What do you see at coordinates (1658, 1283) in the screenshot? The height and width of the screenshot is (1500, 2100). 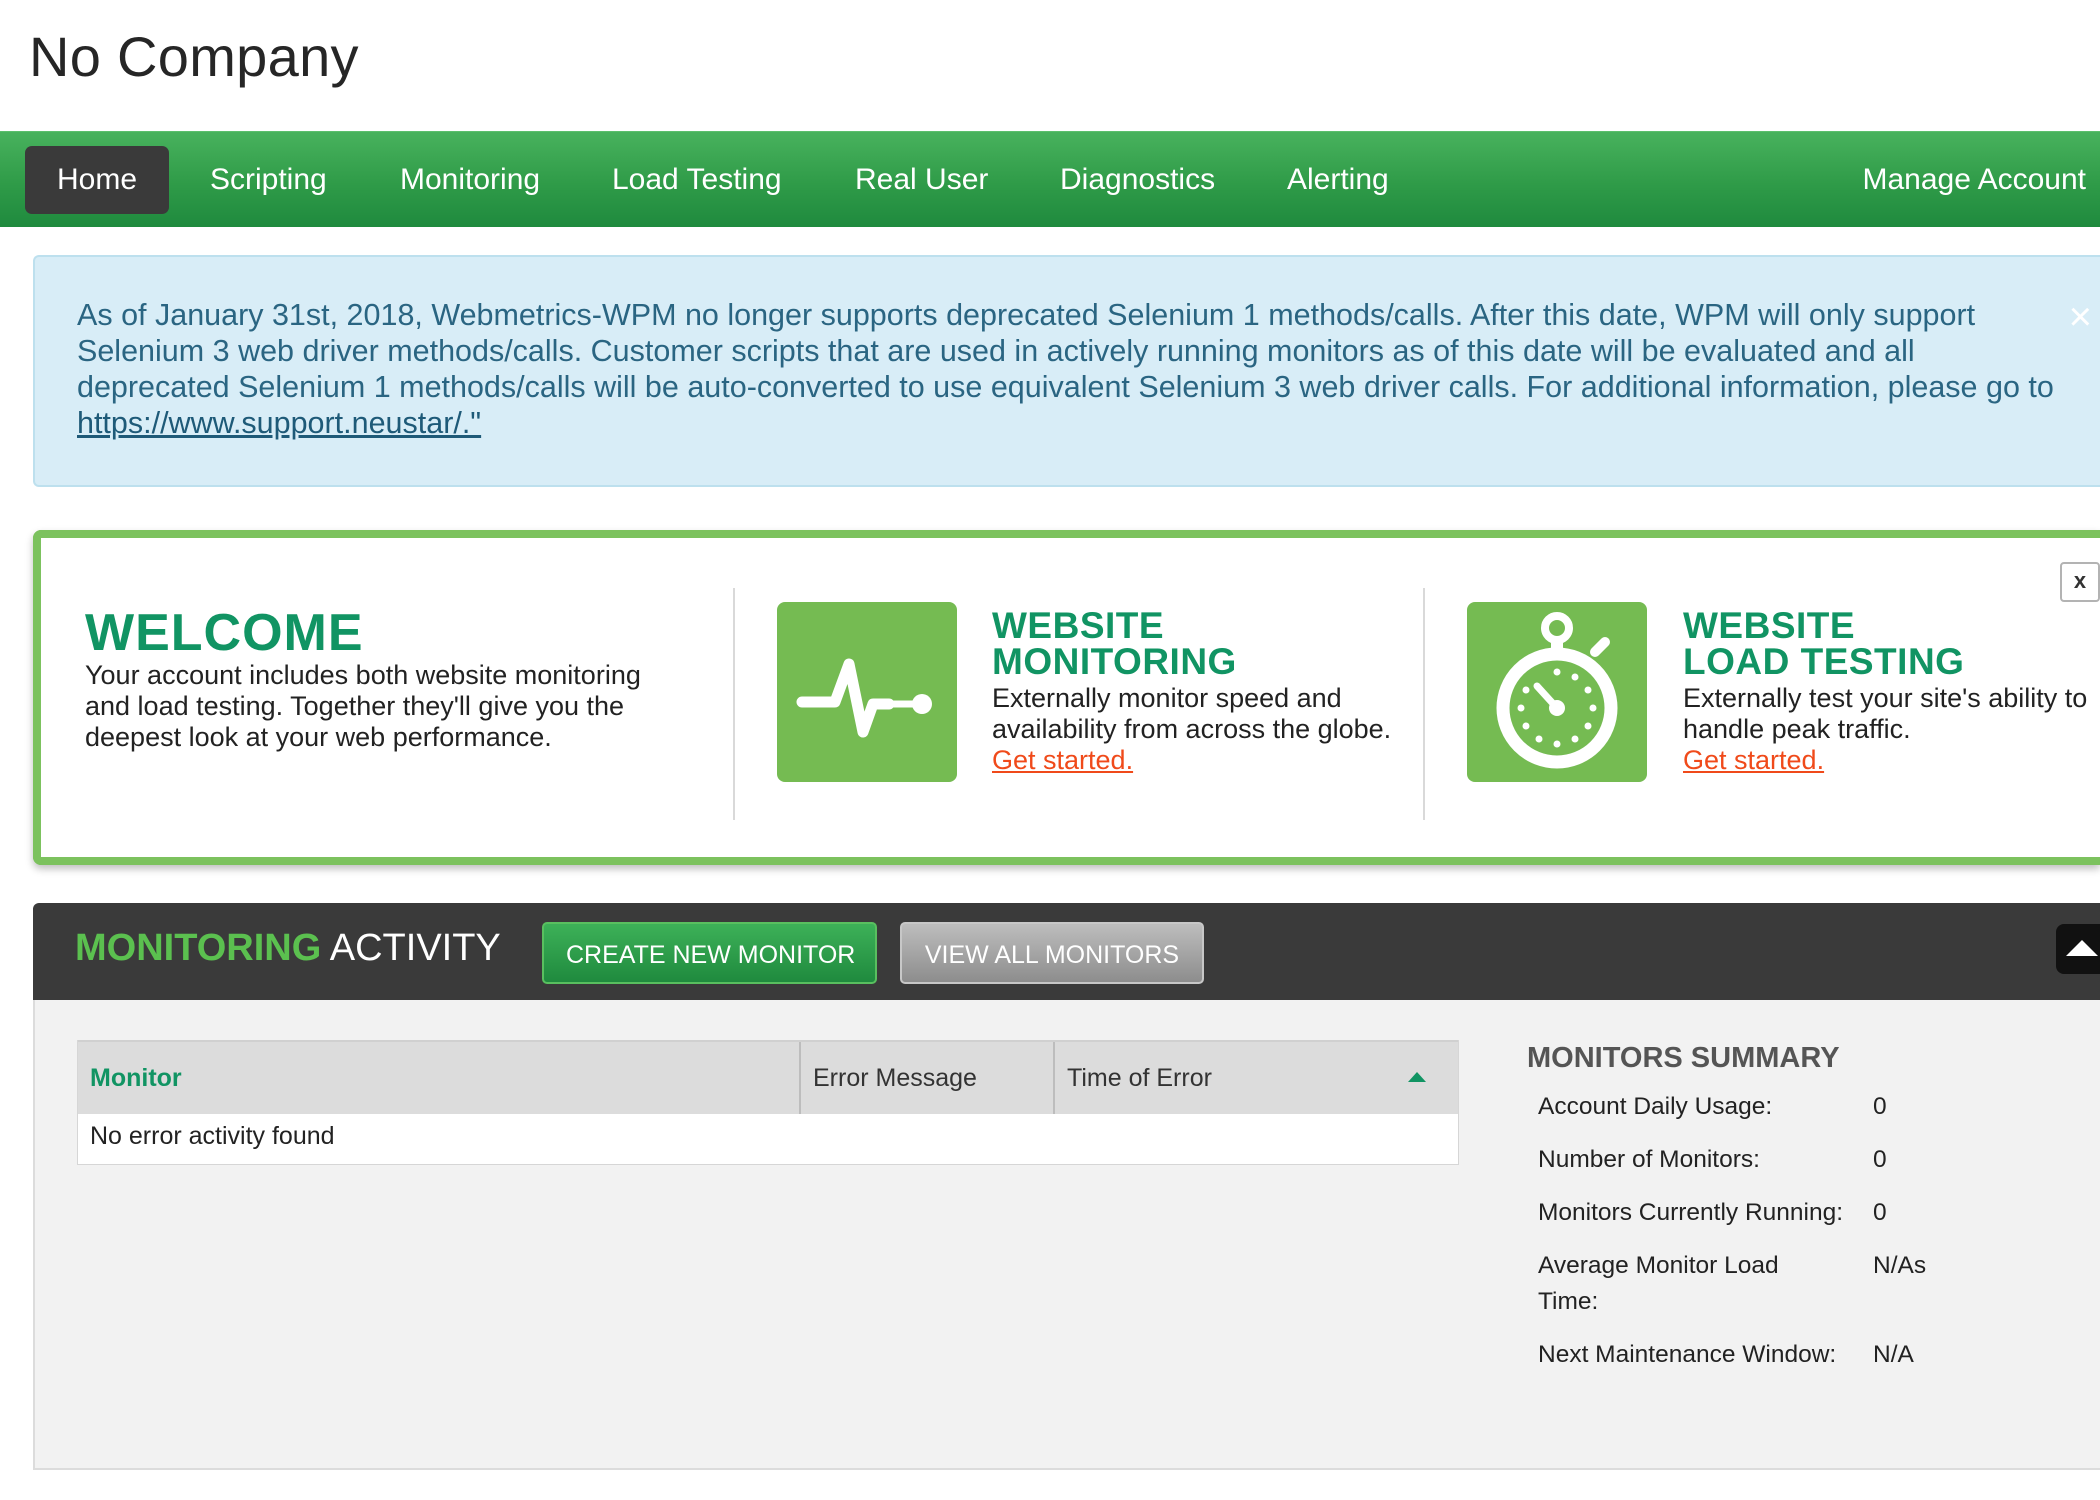 I see `summary-label: Average Monitor Load Time:` at bounding box center [1658, 1283].